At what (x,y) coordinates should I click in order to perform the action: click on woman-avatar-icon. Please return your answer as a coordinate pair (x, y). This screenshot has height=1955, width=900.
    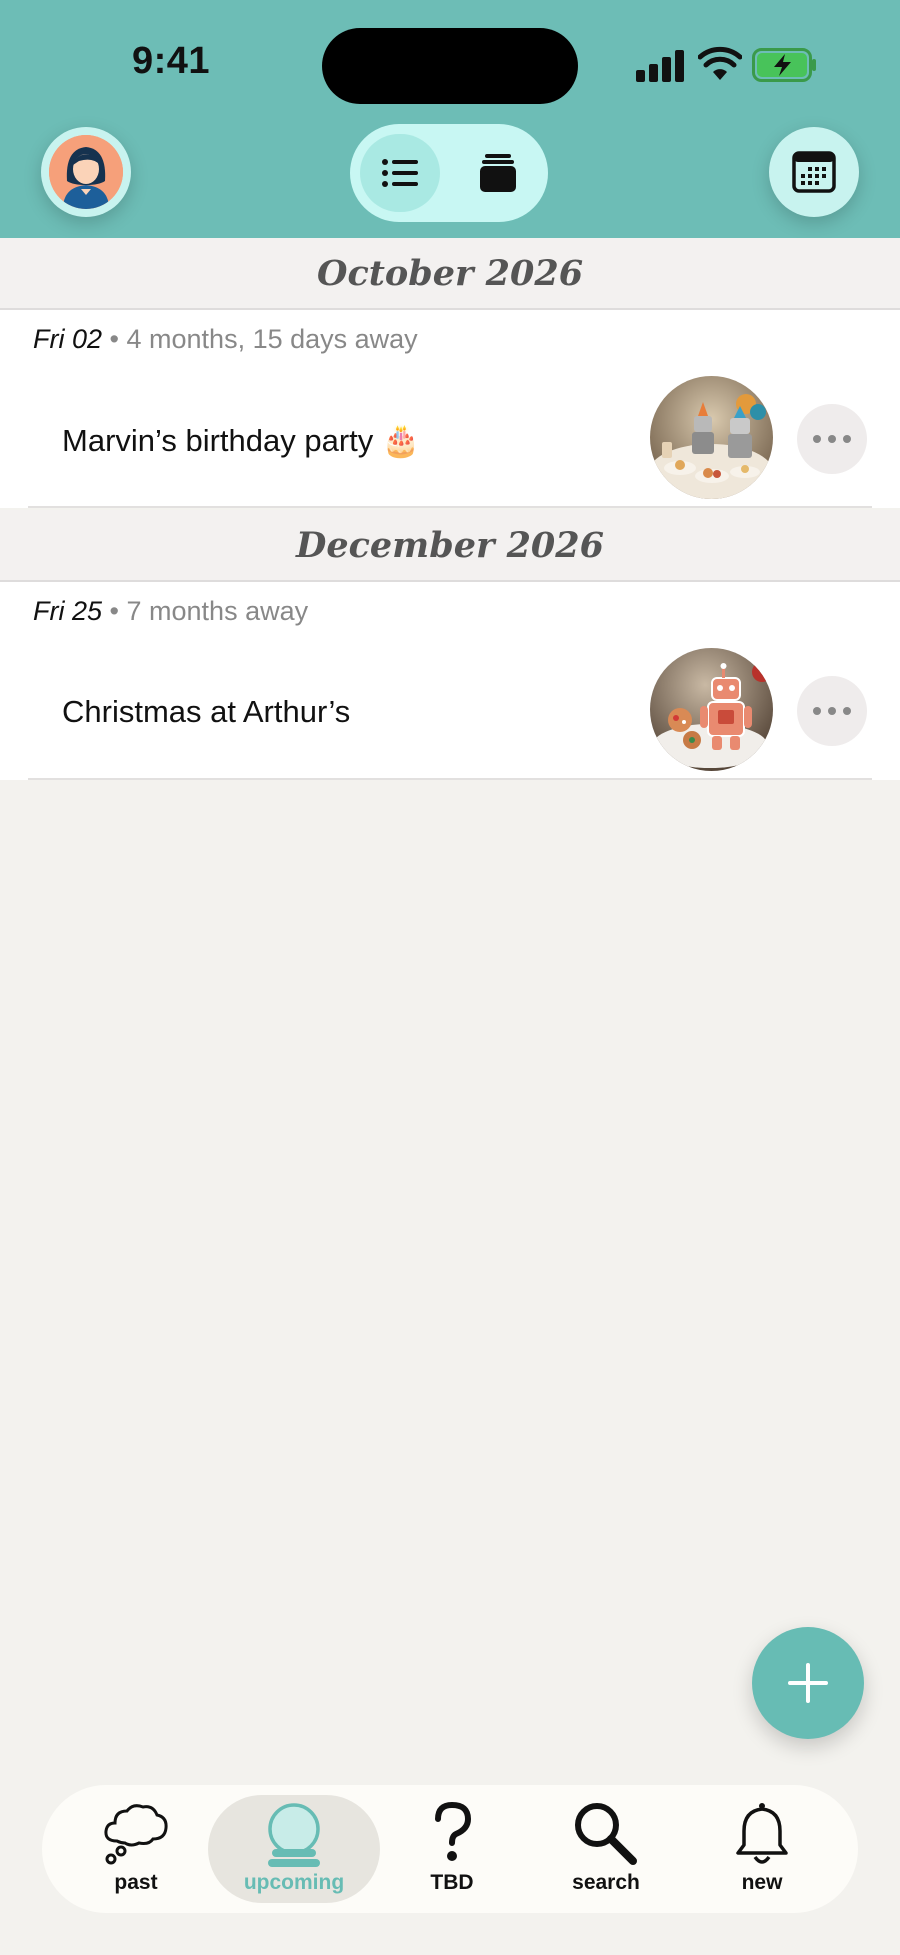
    Looking at the image, I should click on (86, 172).